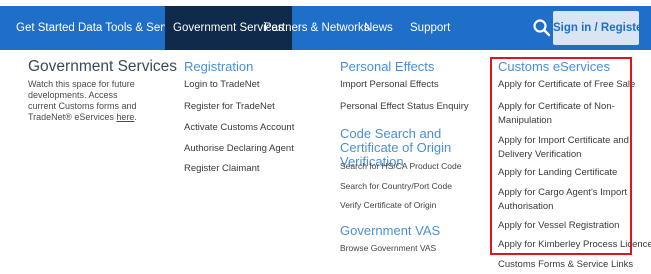 The width and height of the screenshot is (651, 274). What do you see at coordinates (396, 186) in the screenshot?
I see `search-country-port-code-link: Search for Country/Port Code` at bounding box center [396, 186].